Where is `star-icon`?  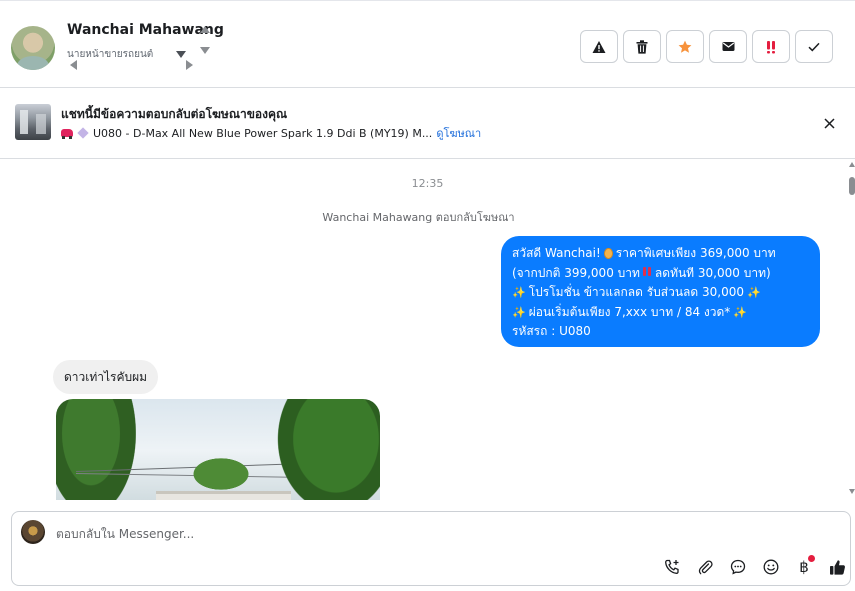 star-icon is located at coordinates (685, 46).